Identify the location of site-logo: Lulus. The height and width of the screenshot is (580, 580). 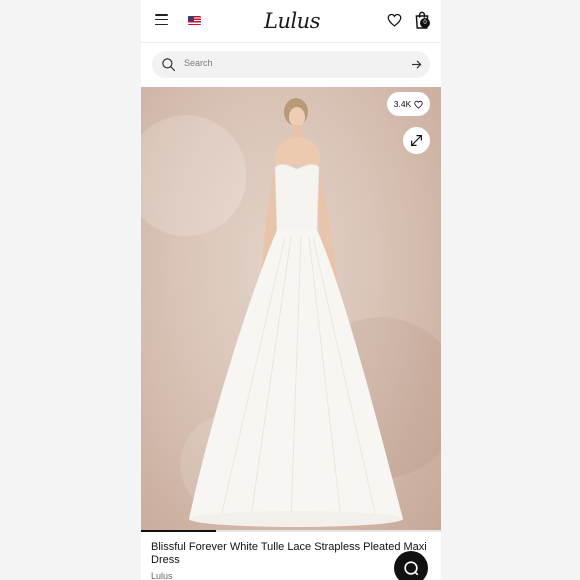
(292, 21).